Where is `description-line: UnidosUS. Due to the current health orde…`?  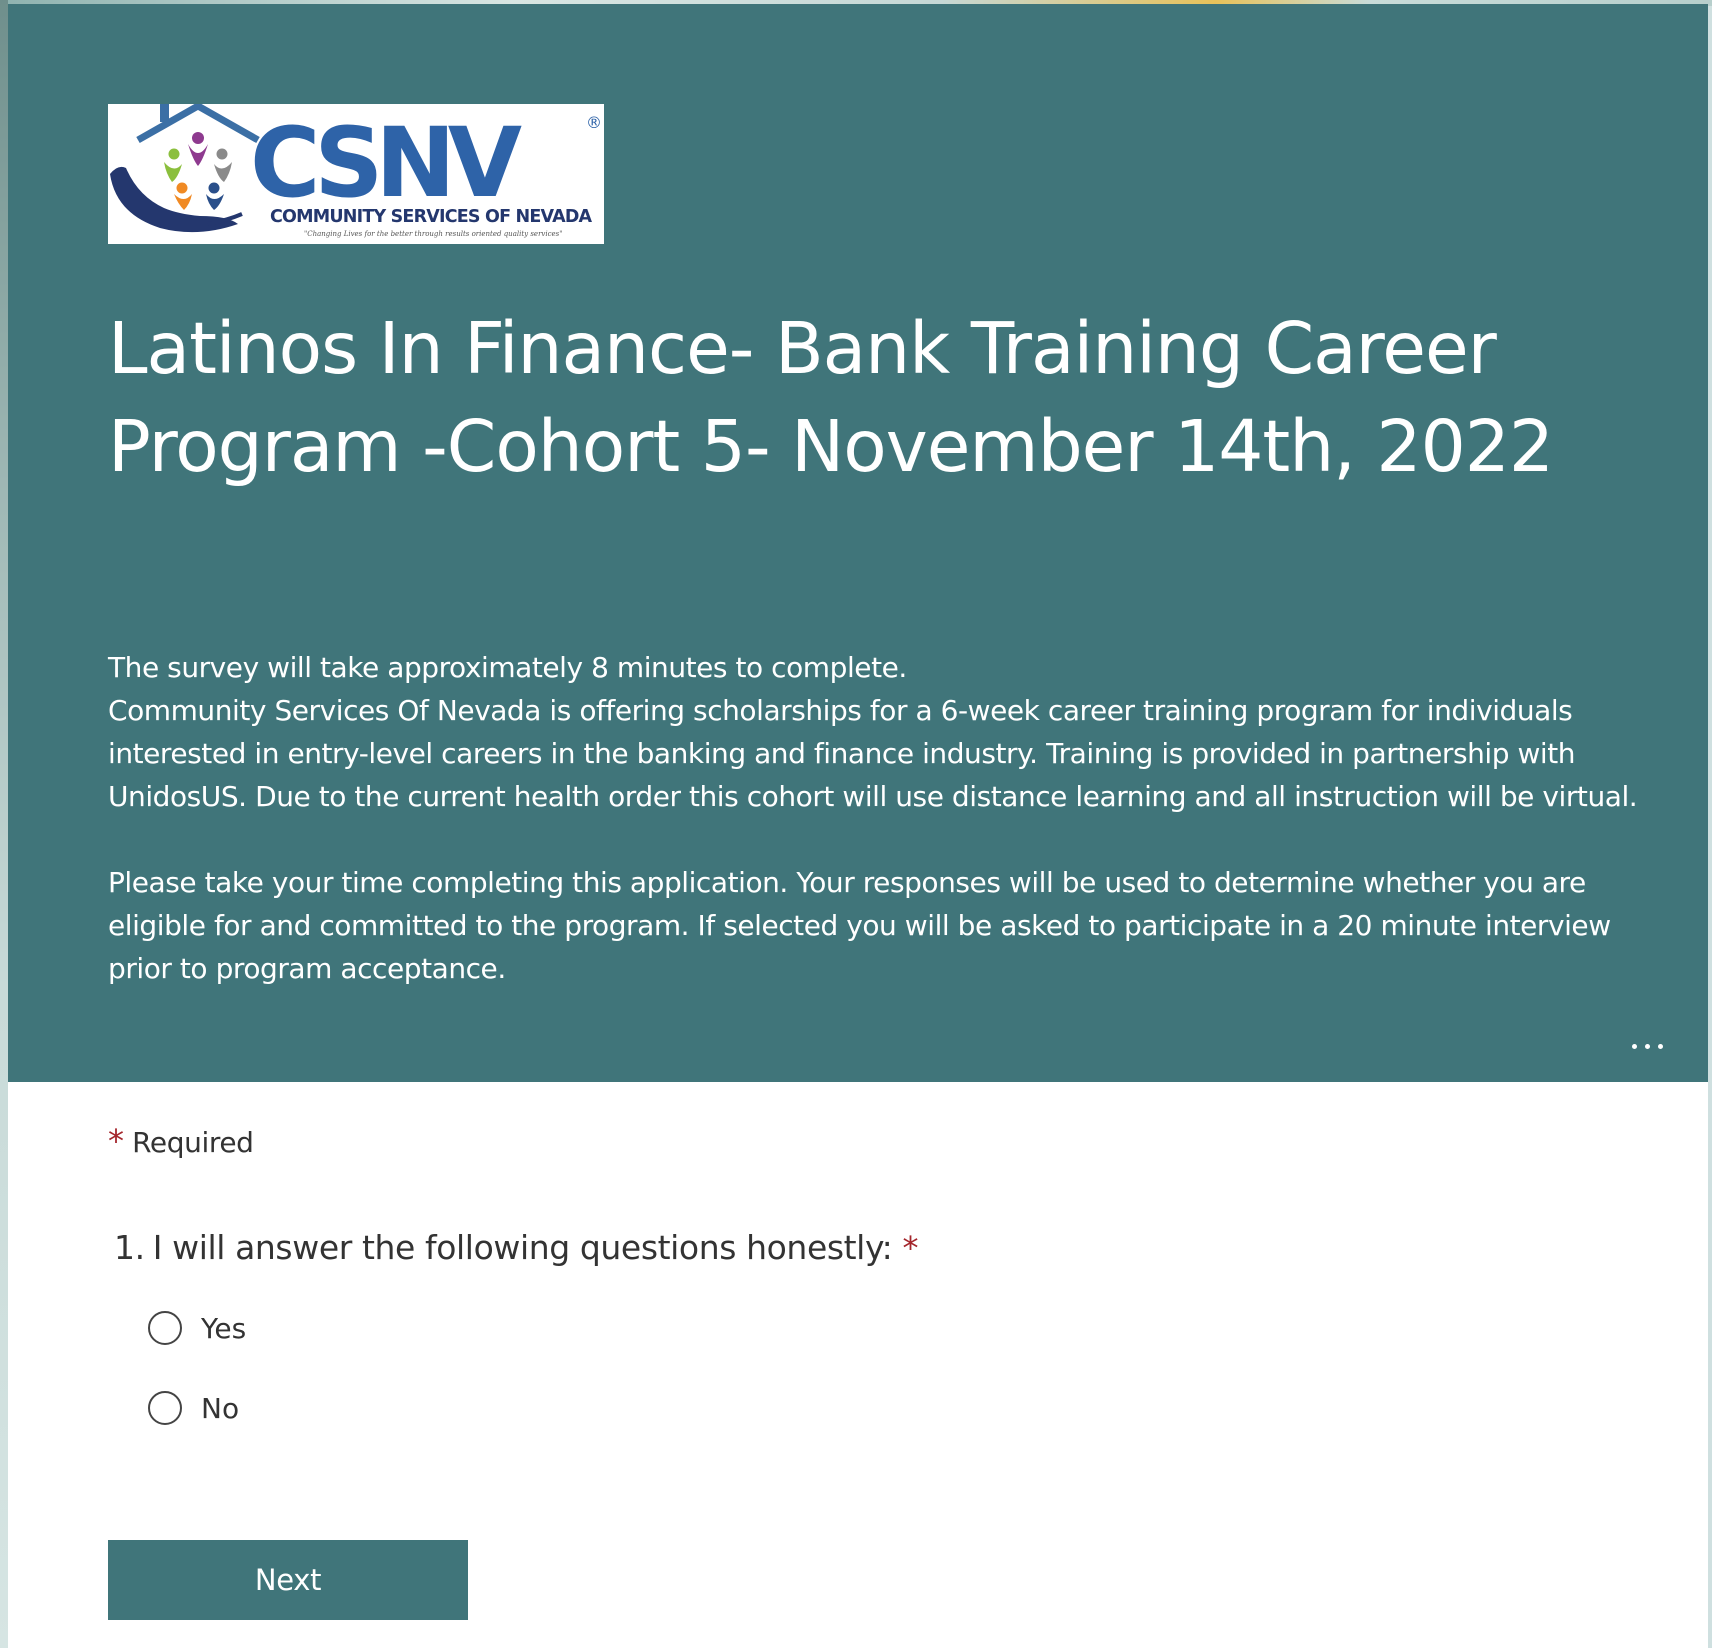 description-line: UnidosUS. Due to the current health orde… is located at coordinates (873, 796).